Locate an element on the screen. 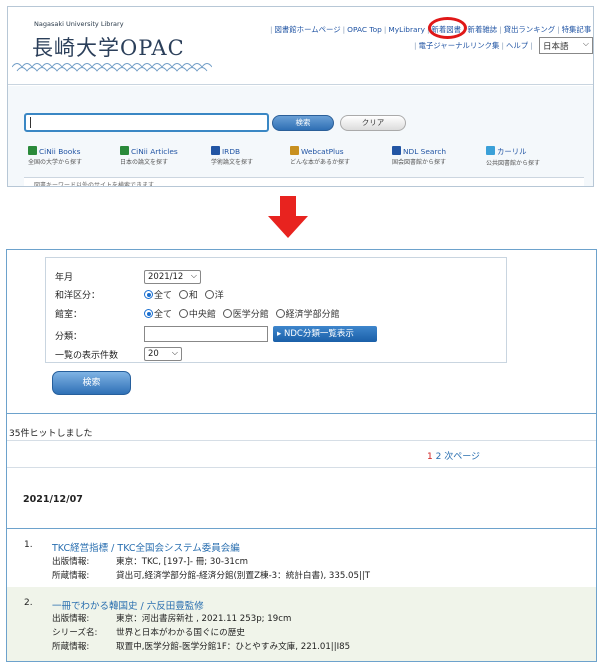 Image resolution: width=602 pixels, height=667 pixels. ndc-list-button: ▸ NDC分類一覧表示 is located at coordinates (325, 334).